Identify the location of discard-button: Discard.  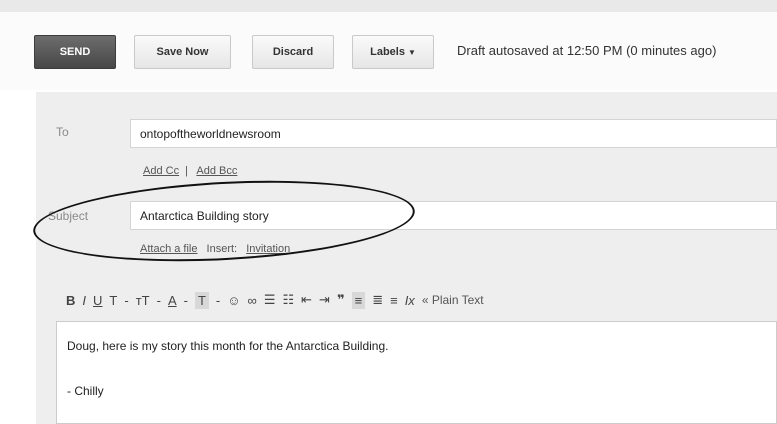
(293, 52).